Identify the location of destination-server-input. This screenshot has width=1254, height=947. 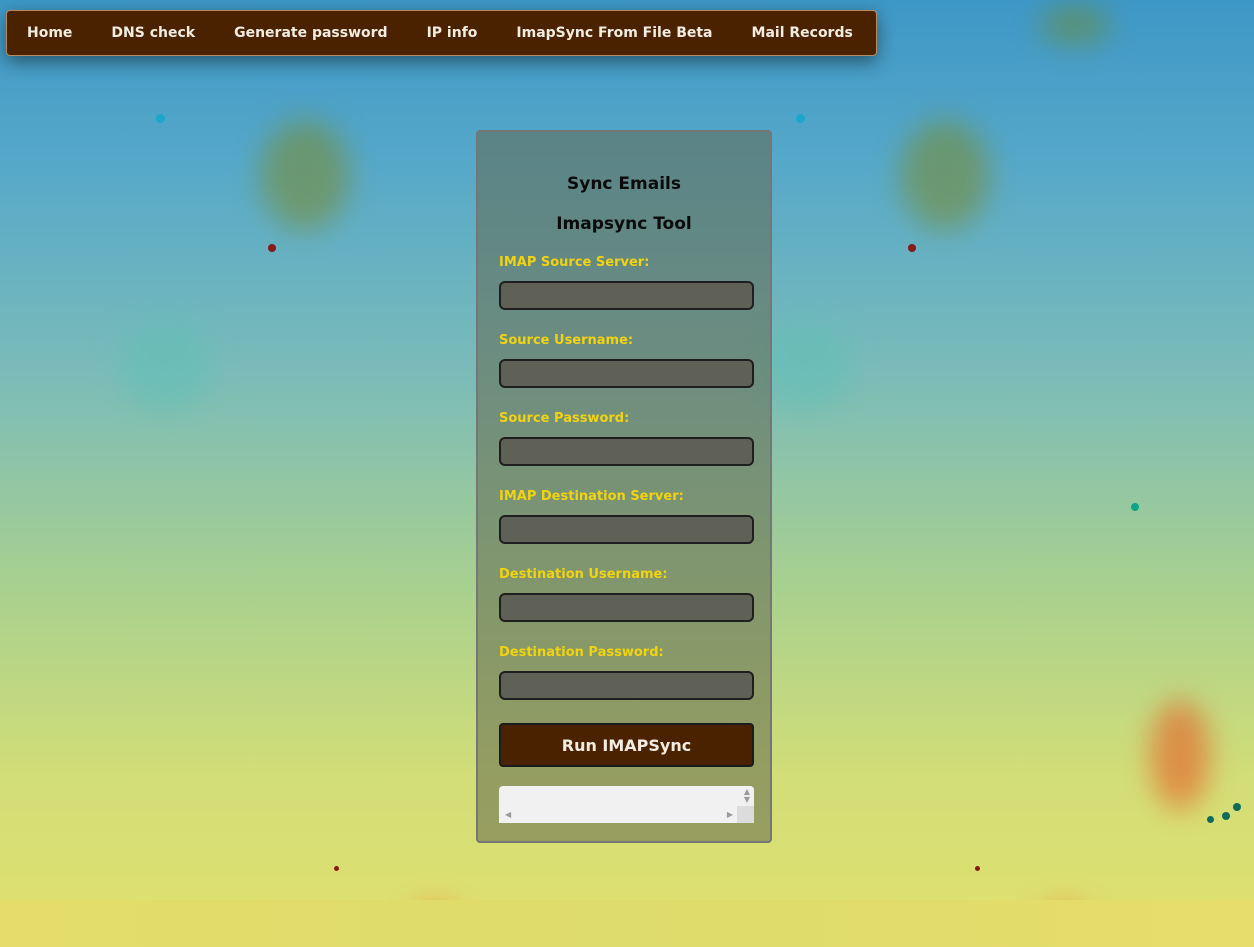
(626, 529).